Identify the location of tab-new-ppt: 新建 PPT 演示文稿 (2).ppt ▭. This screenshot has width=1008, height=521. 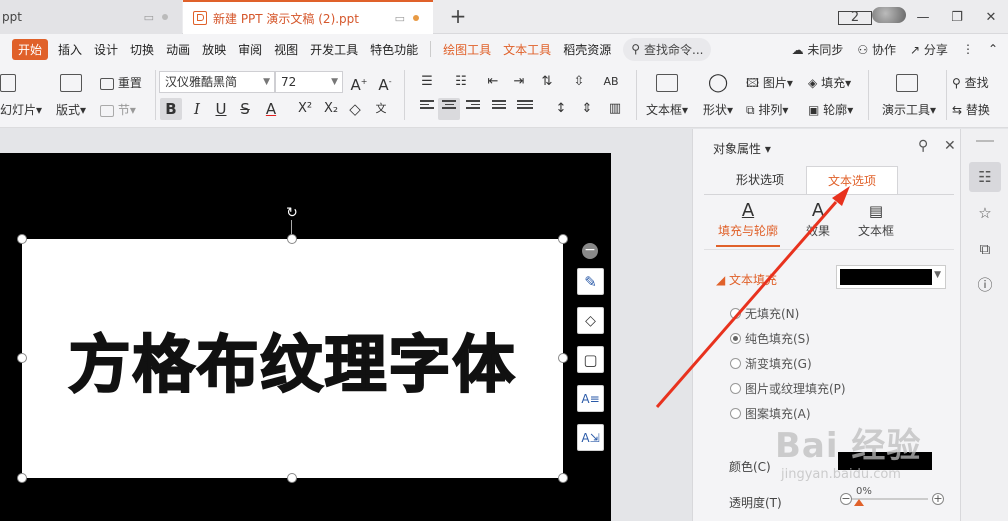
(308, 17).